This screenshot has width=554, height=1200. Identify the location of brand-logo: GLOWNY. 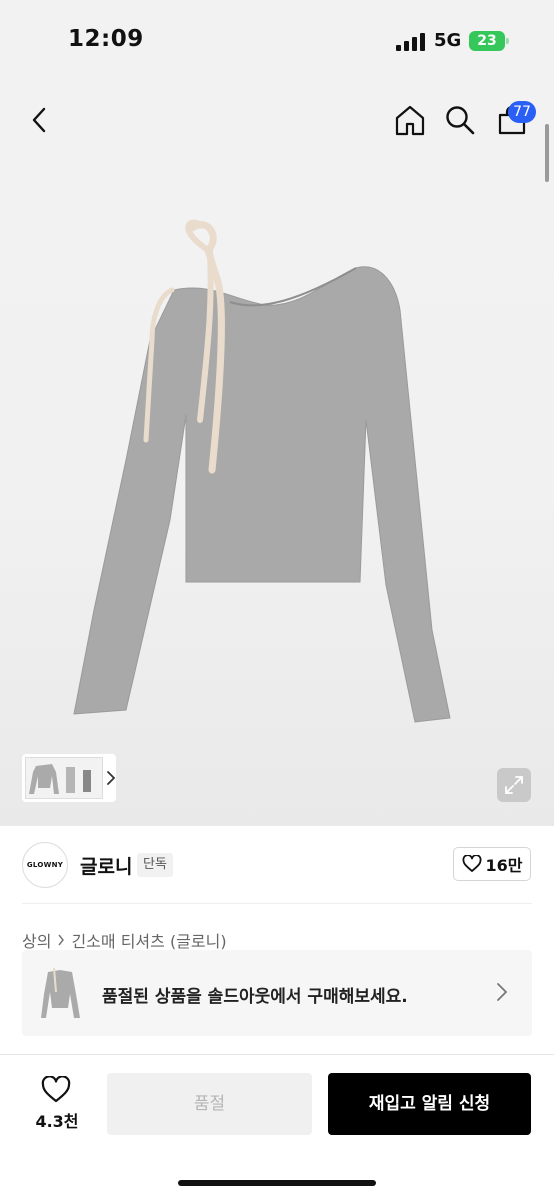
(45, 865).